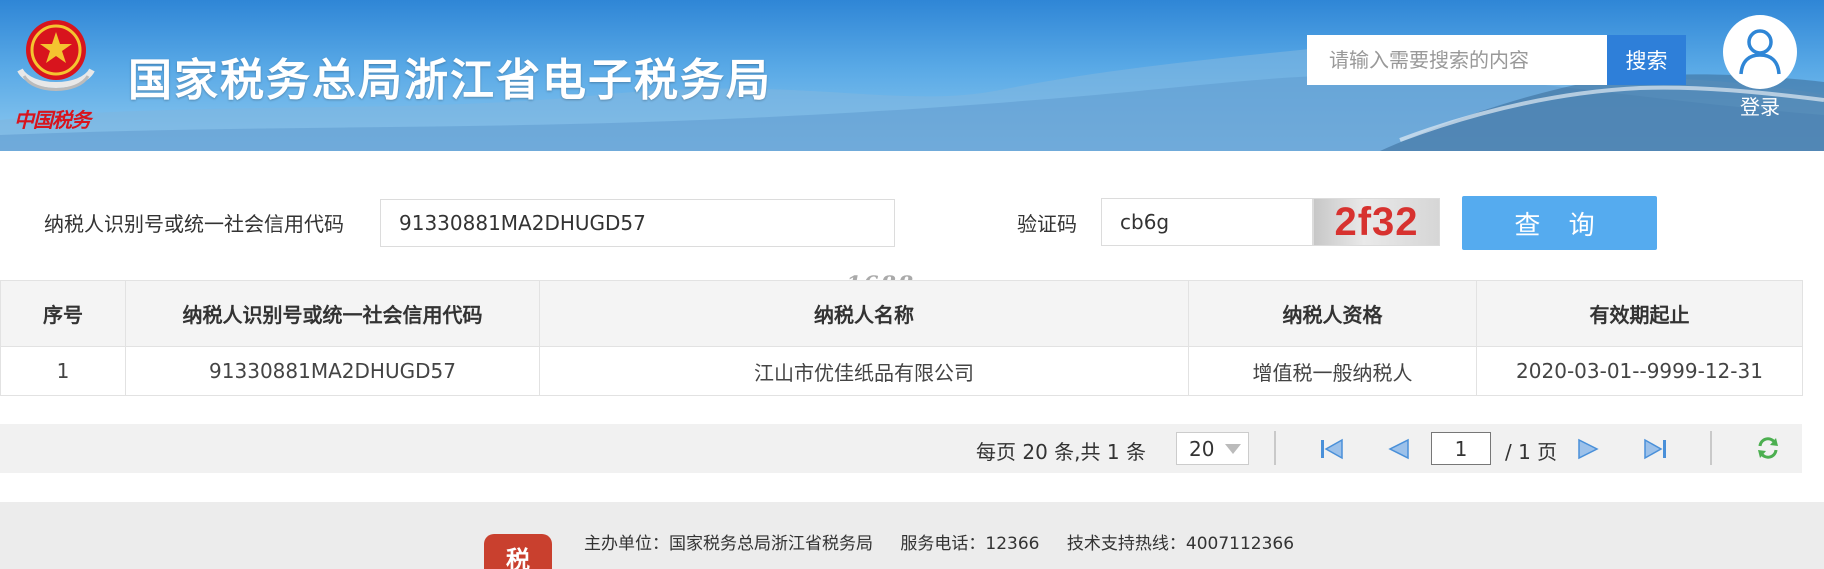  I want to click on site-title: 国家税务总局浙江省电子税务局, so click(450, 80).